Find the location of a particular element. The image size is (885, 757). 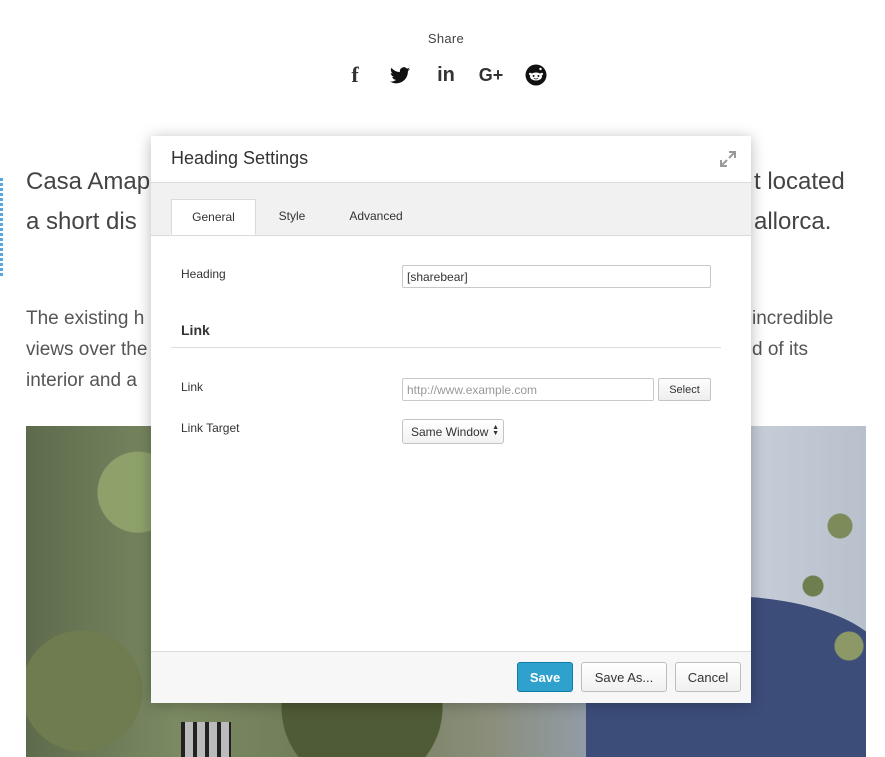

tabs-bar: General Style Advanced is located at coordinates (451, 209).